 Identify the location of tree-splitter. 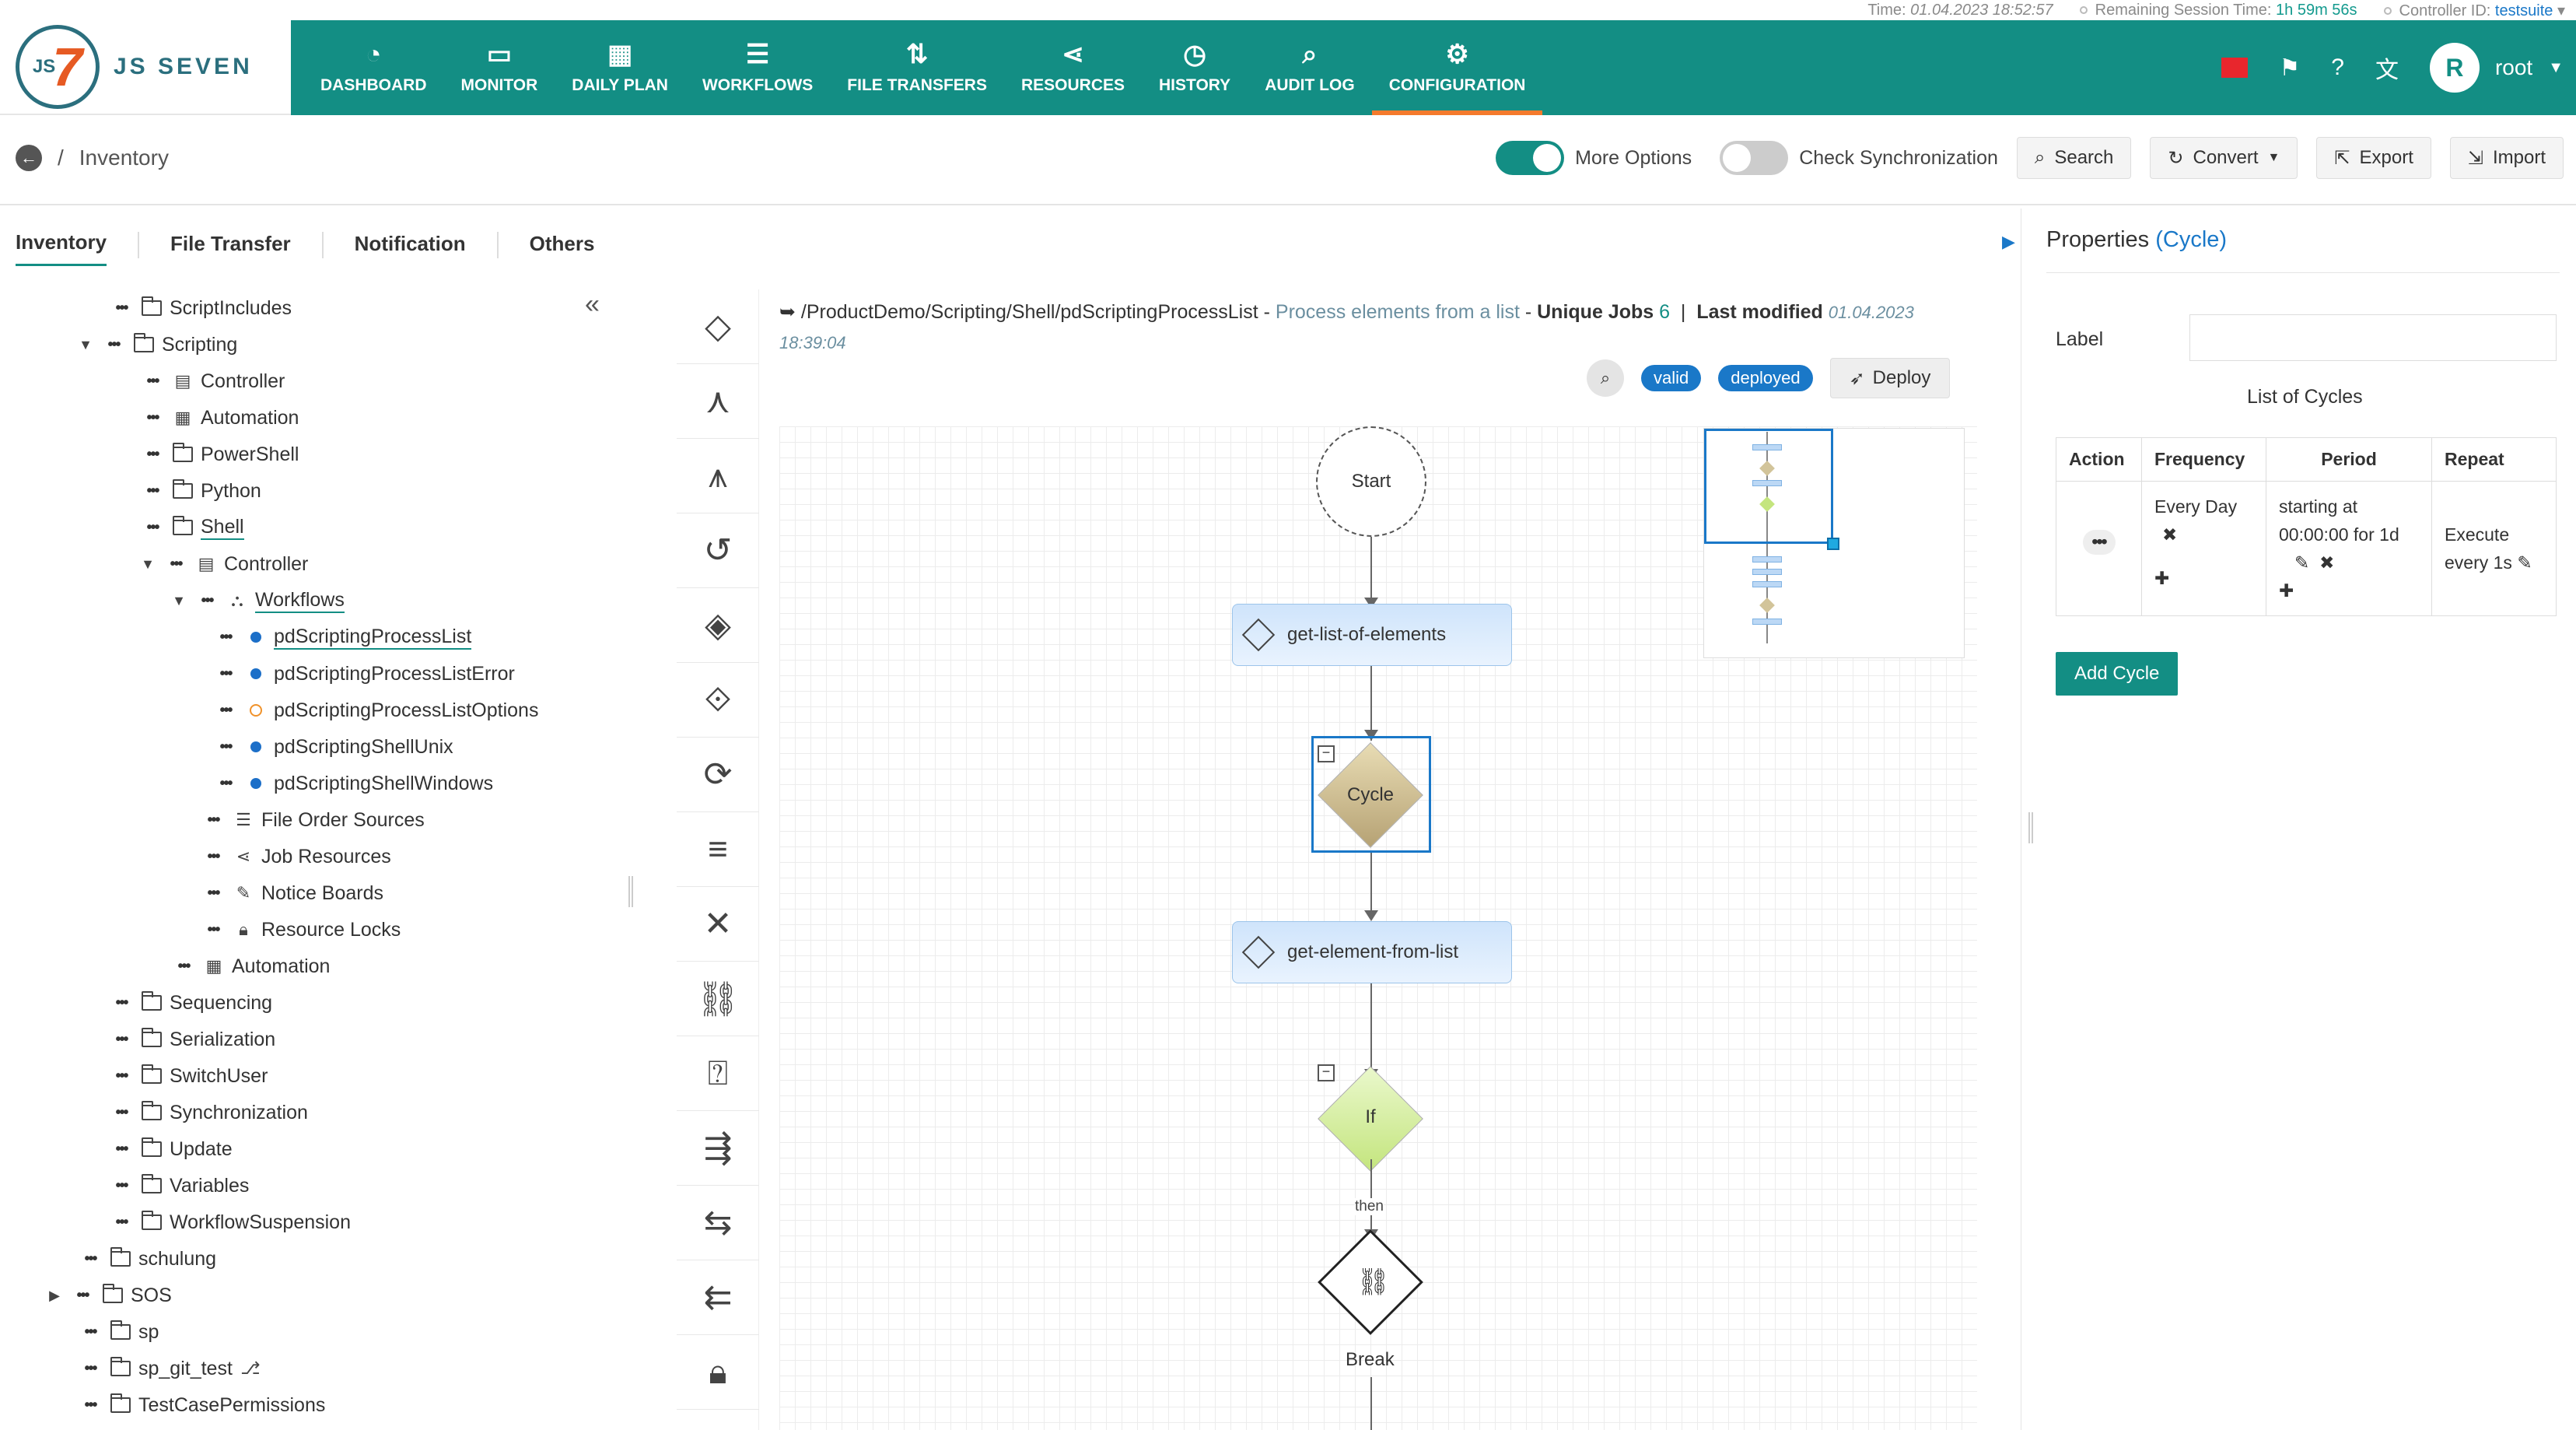
(631, 891).